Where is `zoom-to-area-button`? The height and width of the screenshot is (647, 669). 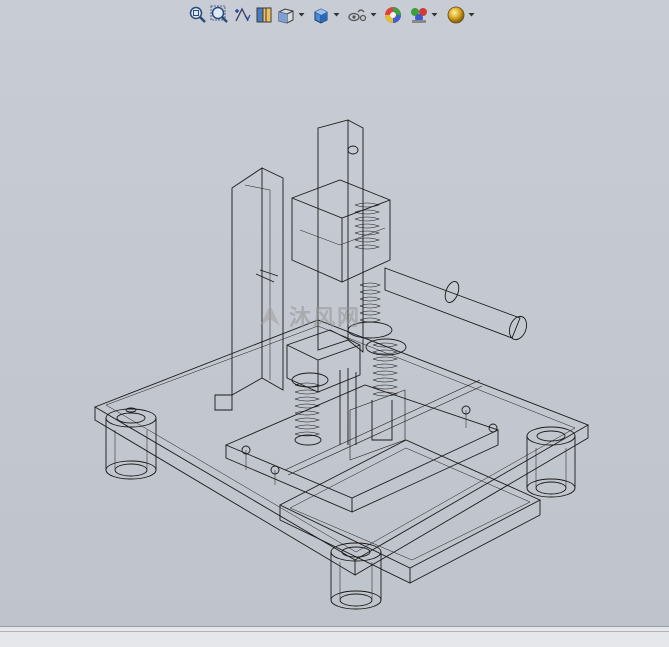
zoom-to-area-button is located at coordinates (220, 15).